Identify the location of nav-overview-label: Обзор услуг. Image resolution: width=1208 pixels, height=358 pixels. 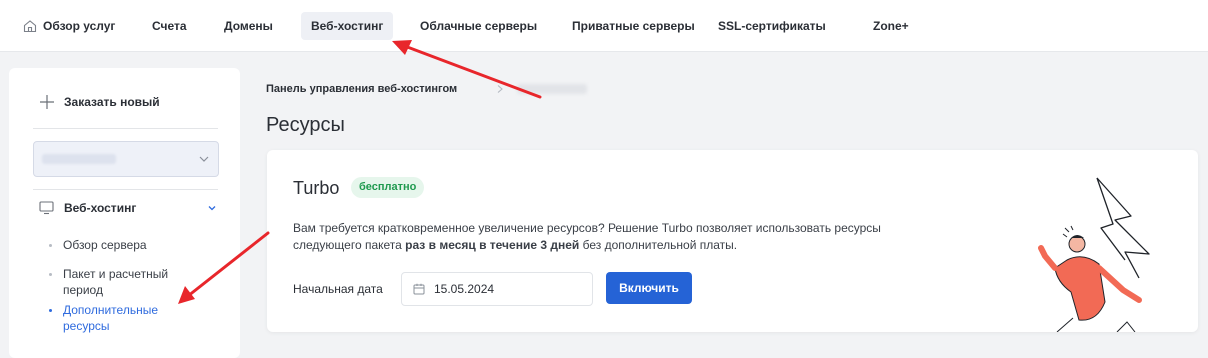
(79, 26).